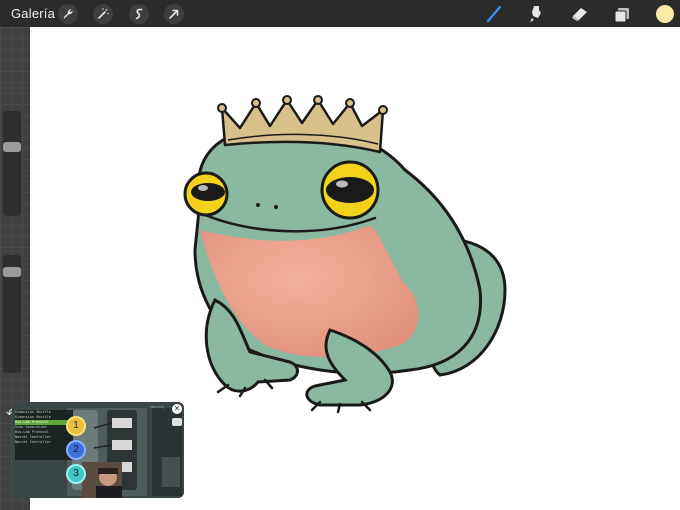 The width and height of the screenshot is (680, 510). What do you see at coordinates (340, 13) in the screenshot?
I see `top-toolbar: Galería` at bounding box center [340, 13].